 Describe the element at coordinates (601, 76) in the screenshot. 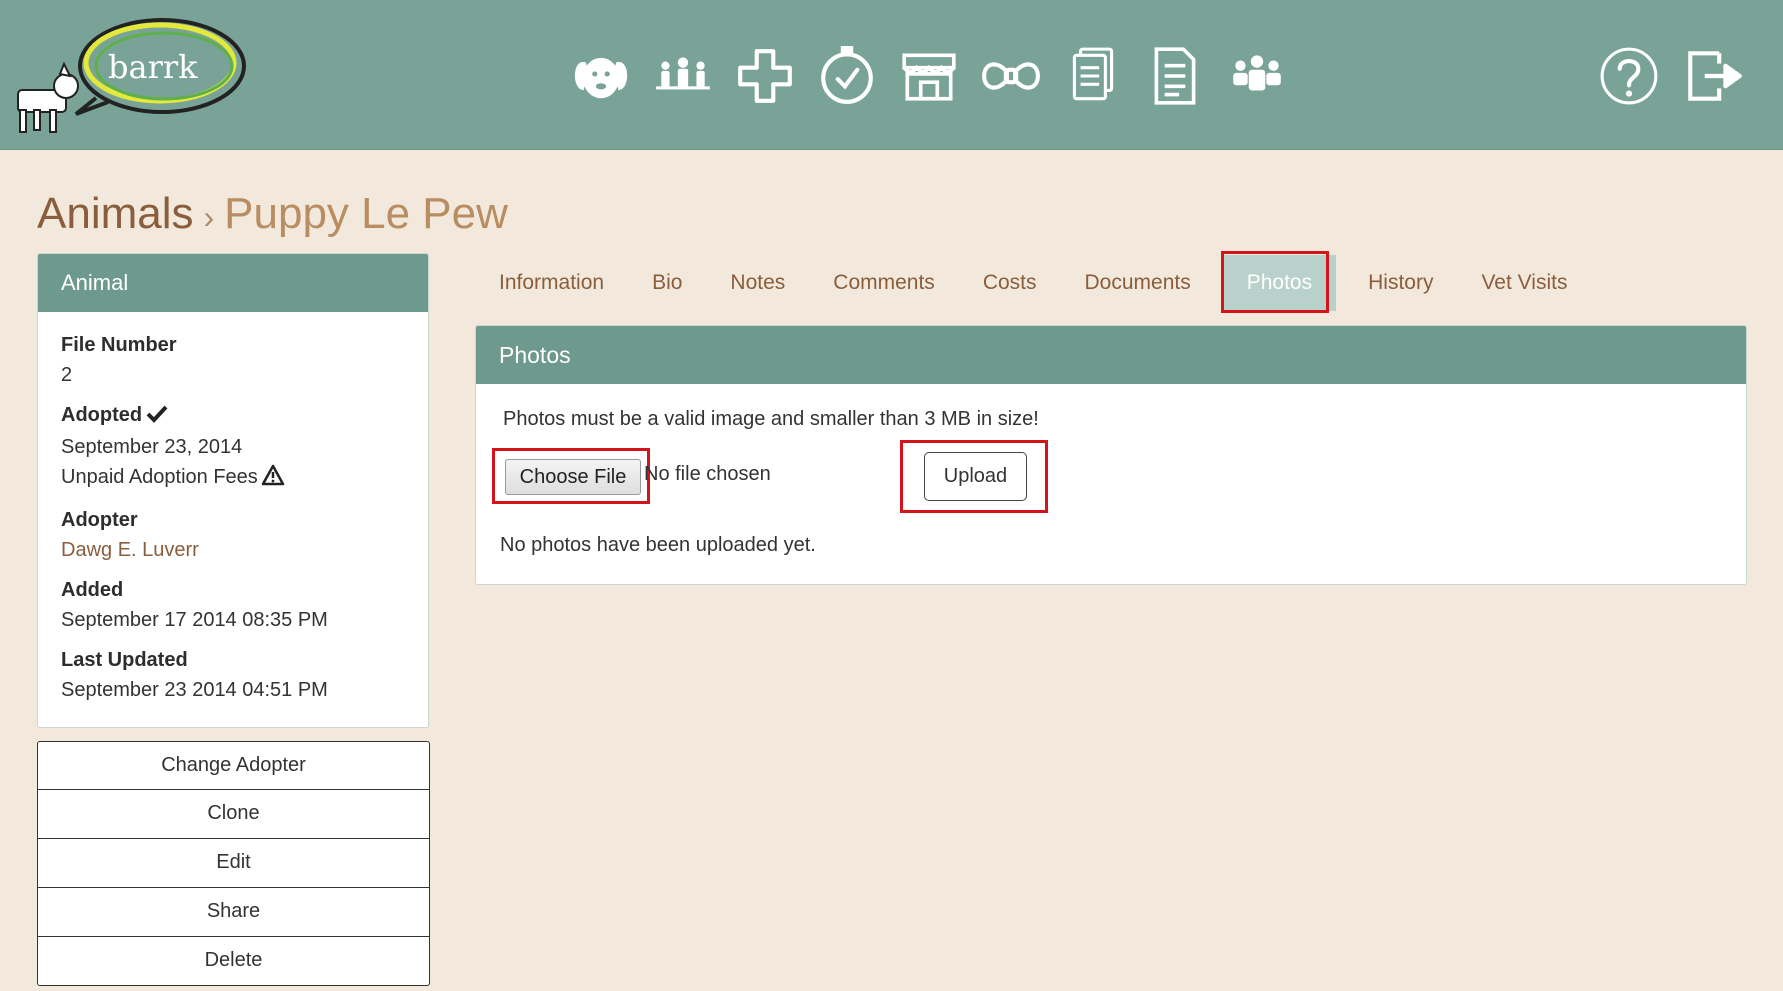

I see `dog-face-icon` at that location.